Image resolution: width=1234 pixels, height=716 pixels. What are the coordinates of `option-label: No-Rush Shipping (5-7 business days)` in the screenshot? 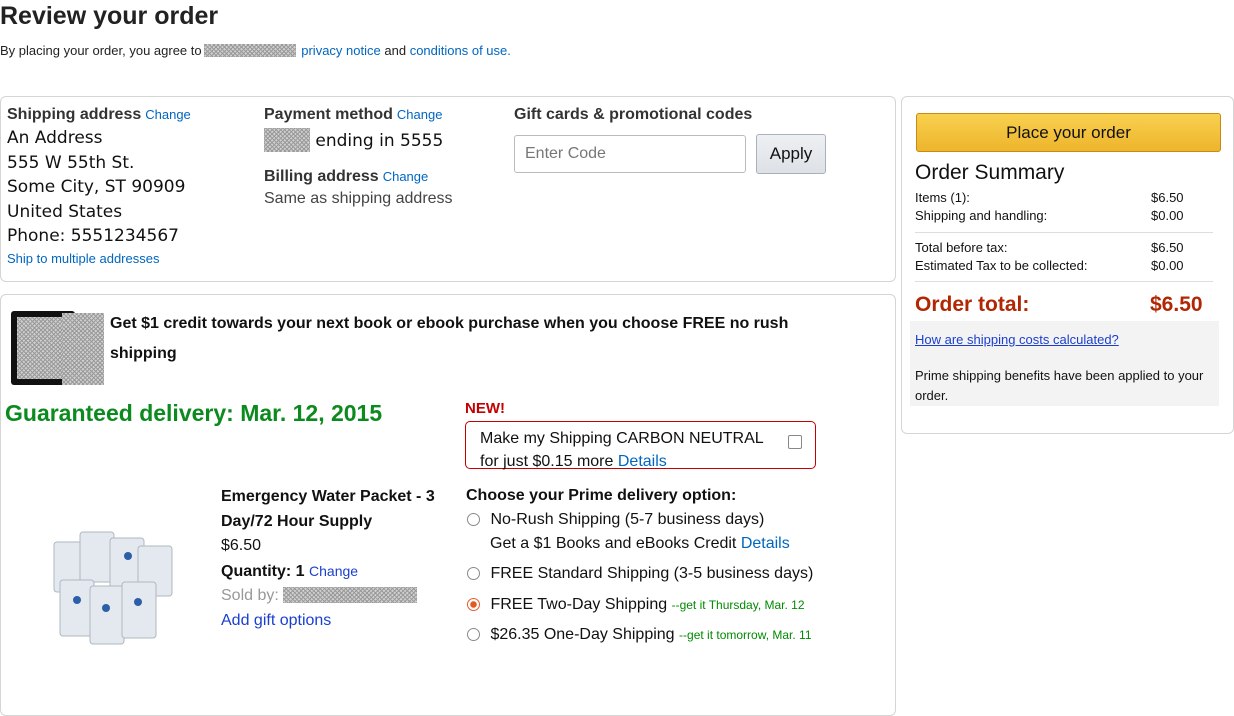 It's located at (627, 519).